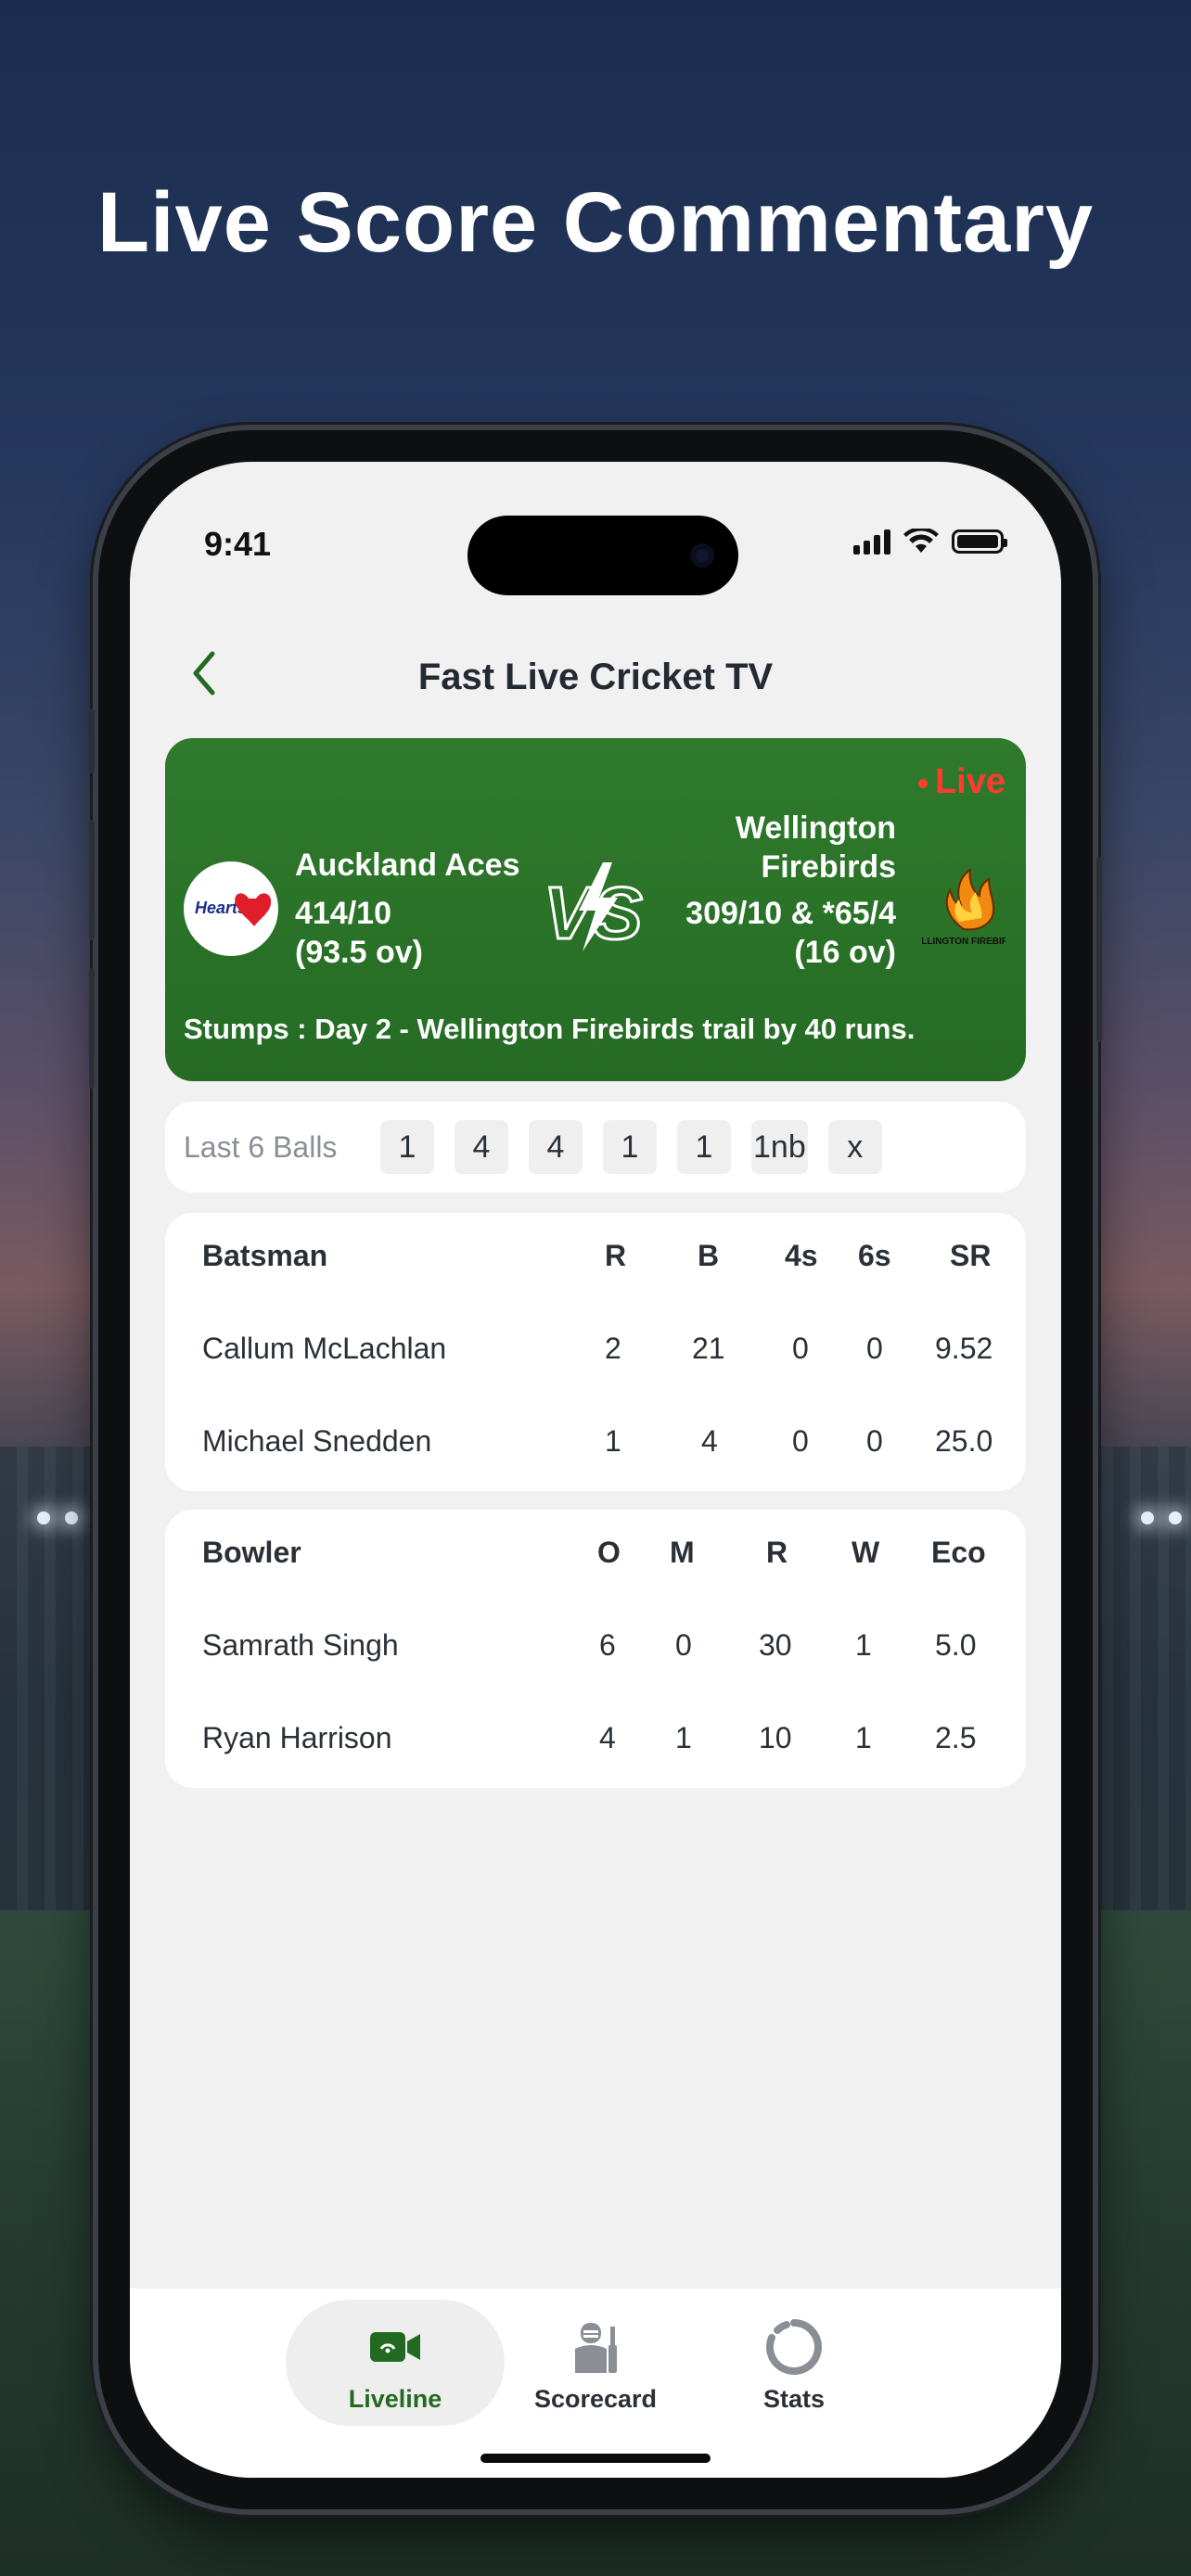  Describe the element at coordinates (343, 913) in the screenshot. I see `team-a-score: 414/10` at that location.